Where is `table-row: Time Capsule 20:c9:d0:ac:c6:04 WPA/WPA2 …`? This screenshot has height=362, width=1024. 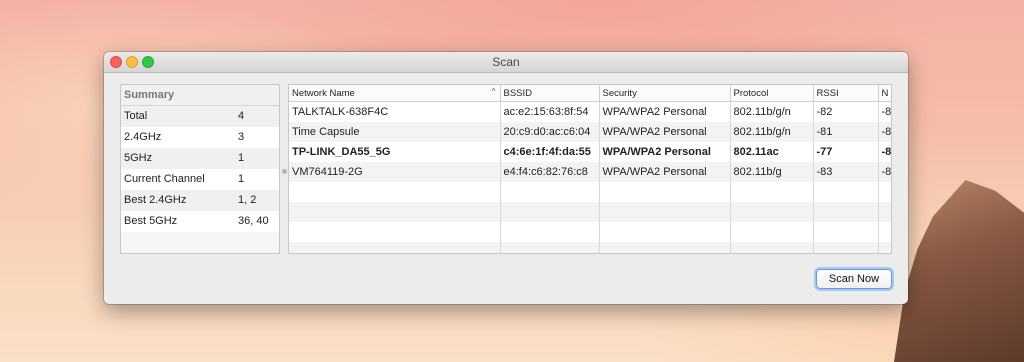
table-row: Time Capsule 20:c9:d0:ac:c6:04 WPA/WPA2 … is located at coordinates (590, 132).